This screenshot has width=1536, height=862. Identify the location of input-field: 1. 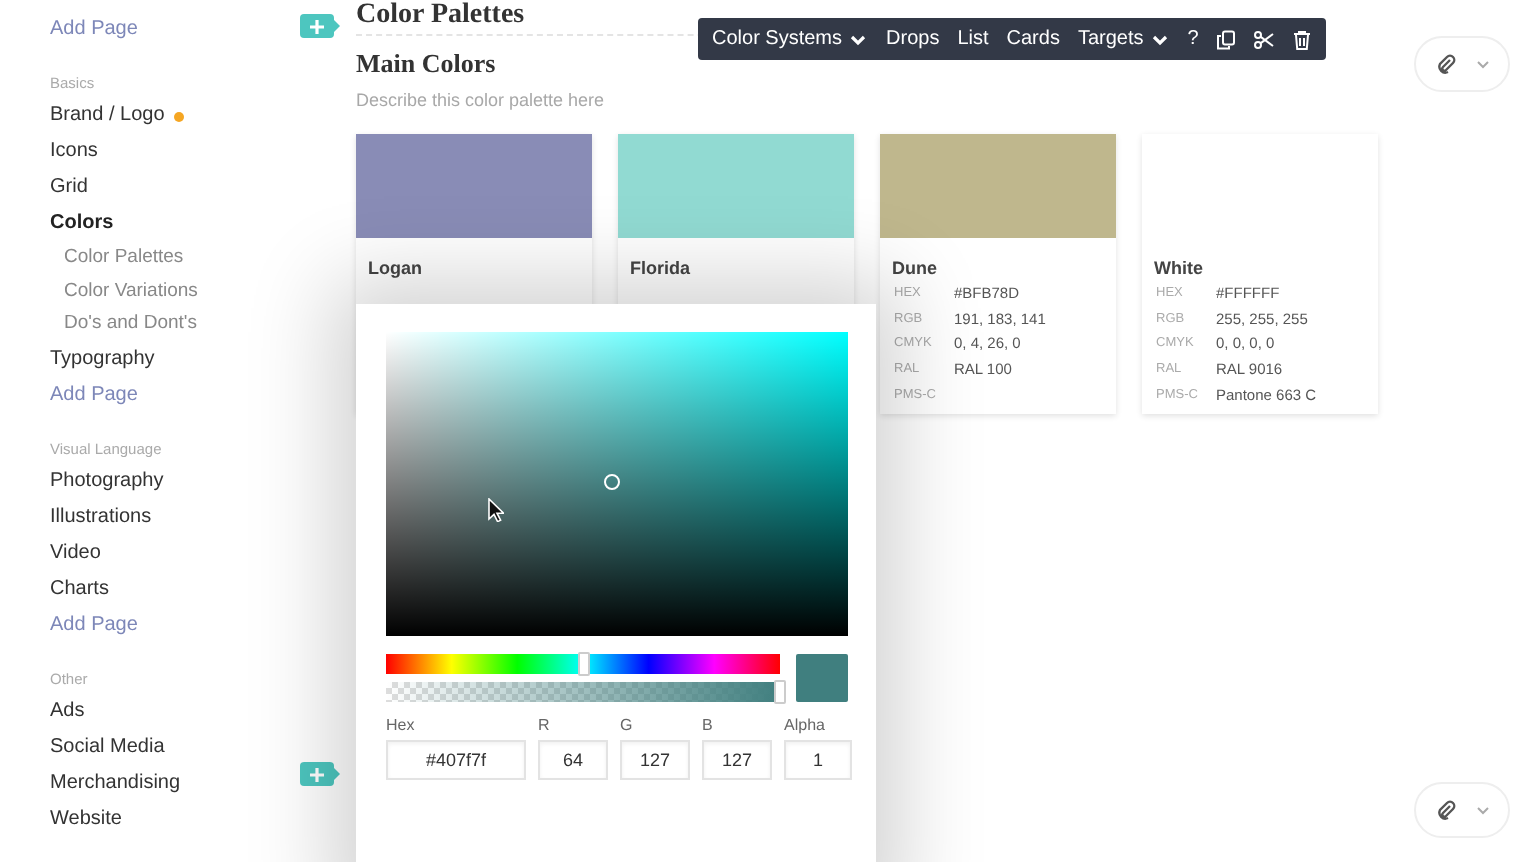
(818, 760).